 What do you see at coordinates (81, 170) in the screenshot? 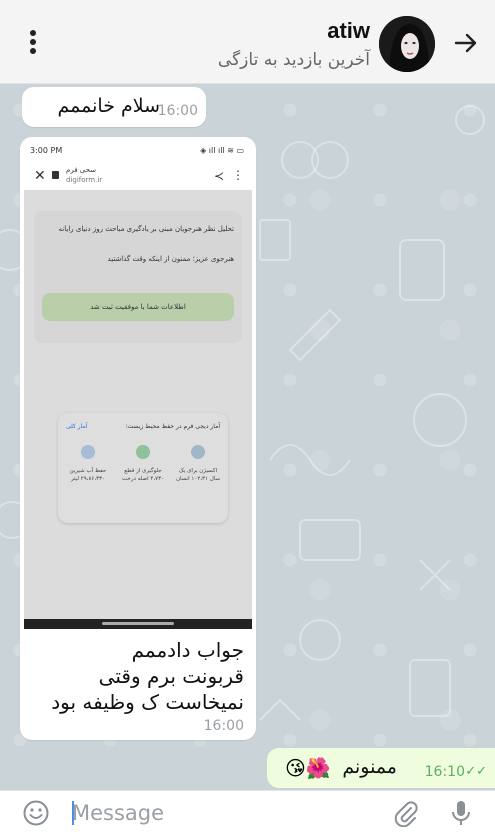
I see `photo-page-title: سحی فرم` at bounding box center [81, 170].